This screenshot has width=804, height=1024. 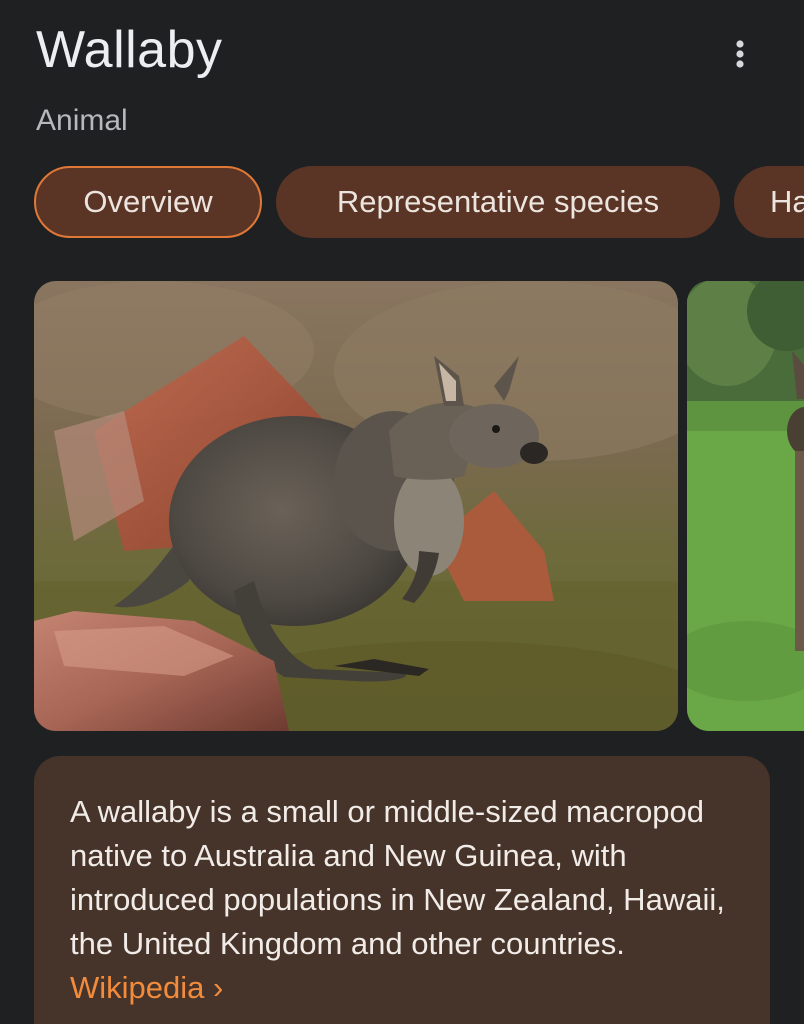 I want to click on page-title: Wallaby, so click(x=129, y=50).